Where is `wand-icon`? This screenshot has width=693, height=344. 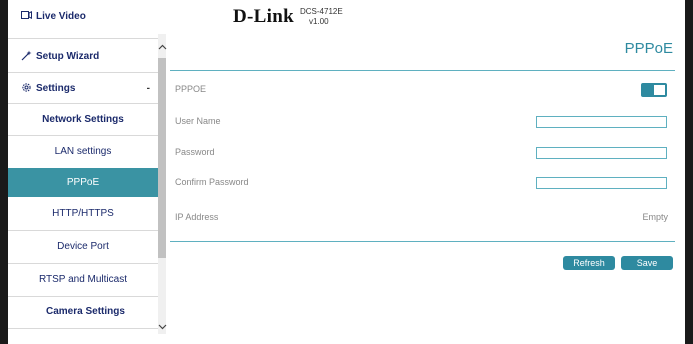 wand-icon is located at coordinates (26, 56).